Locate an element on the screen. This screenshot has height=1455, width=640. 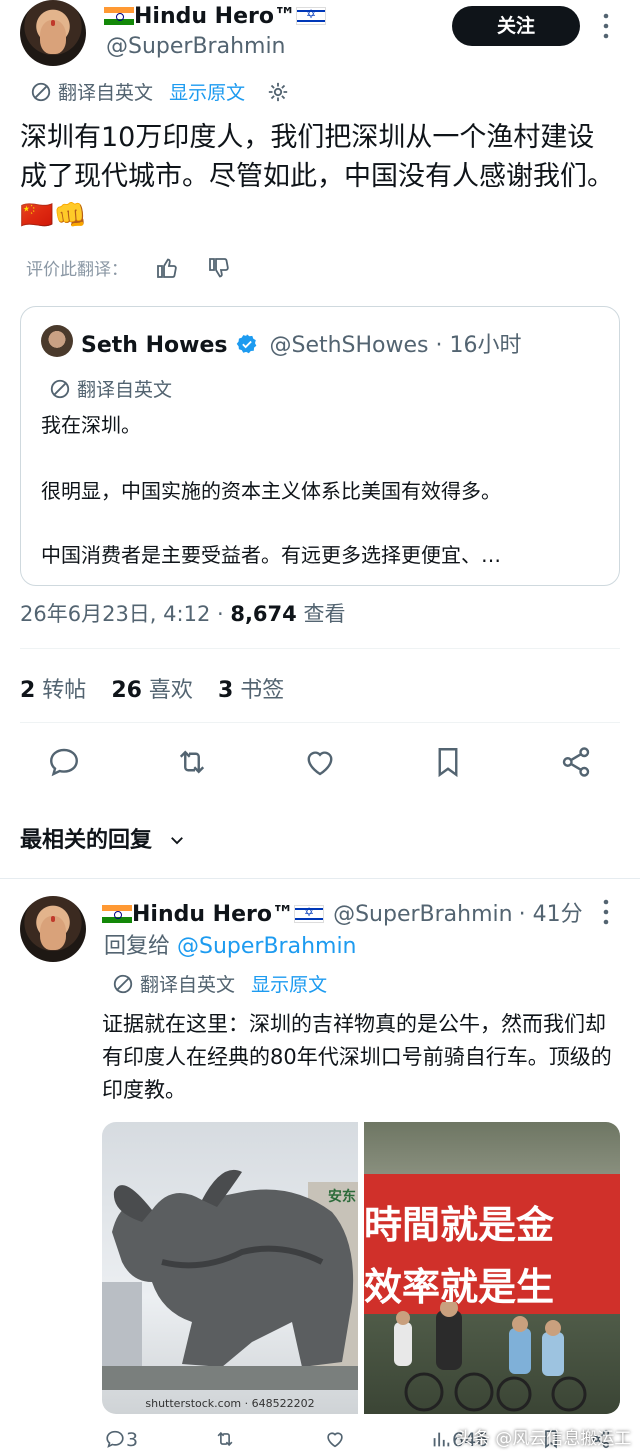
quoted-paragraph-1: 我在深圳。 is located at coordinates (91, 425).